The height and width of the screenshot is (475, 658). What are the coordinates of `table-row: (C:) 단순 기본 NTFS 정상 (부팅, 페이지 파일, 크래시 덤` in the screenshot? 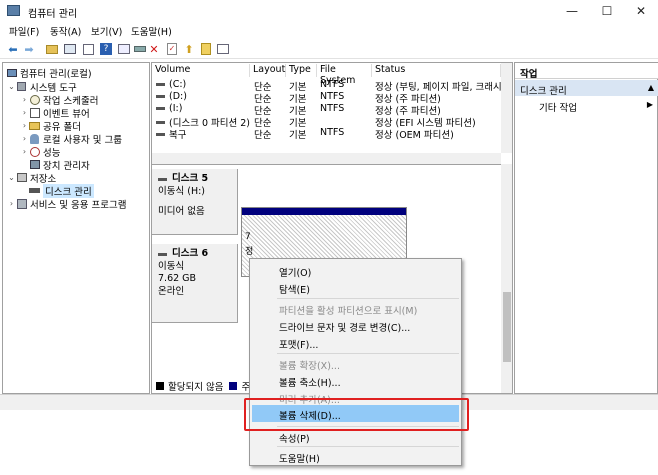 It's located at (332, 86).